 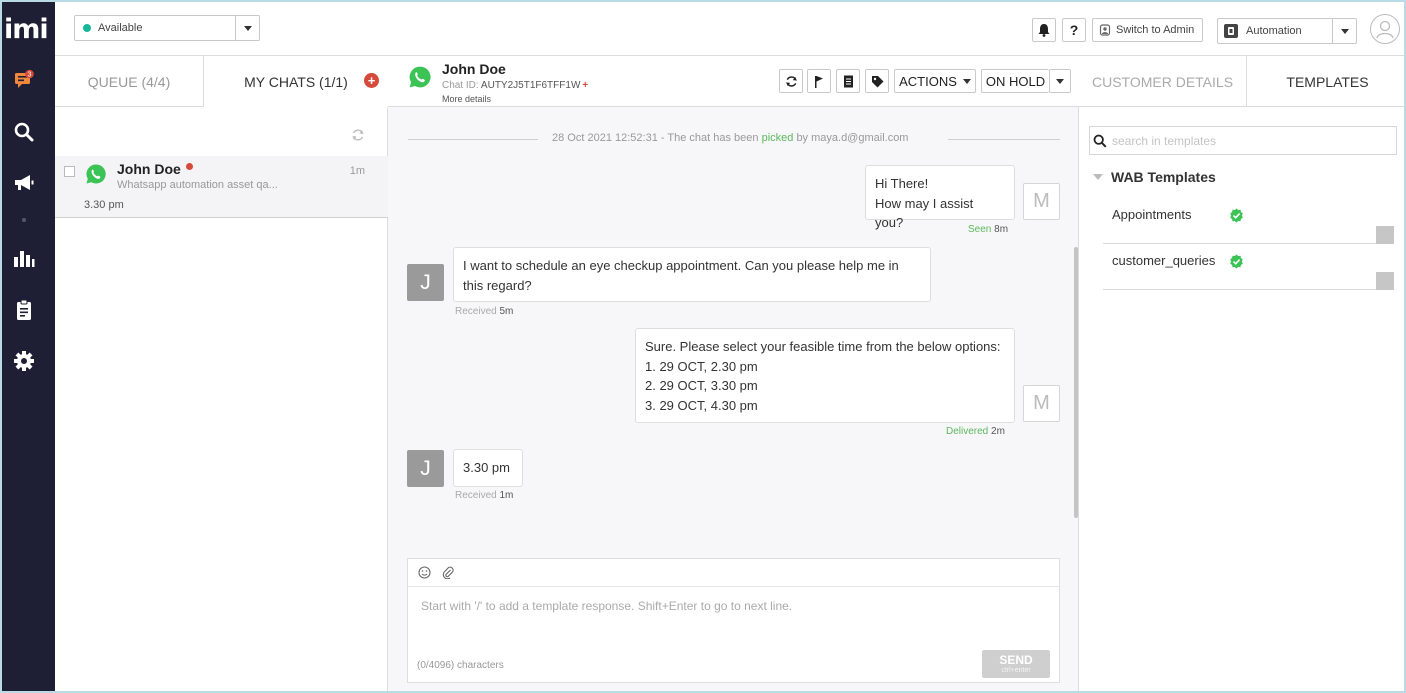 What do you see at coordinates (69, 171) in the screenshot?
I see `chat-select-checkbox` at bounding box center [69, 171].